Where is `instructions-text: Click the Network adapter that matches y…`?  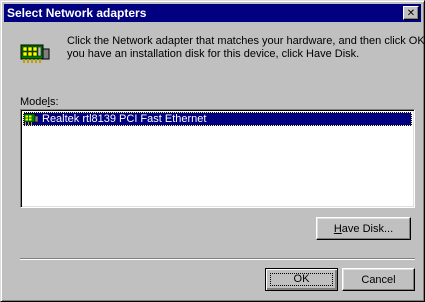
instructions-text: Click the Network adapter that matches y… is located at coordinates (246, 48).